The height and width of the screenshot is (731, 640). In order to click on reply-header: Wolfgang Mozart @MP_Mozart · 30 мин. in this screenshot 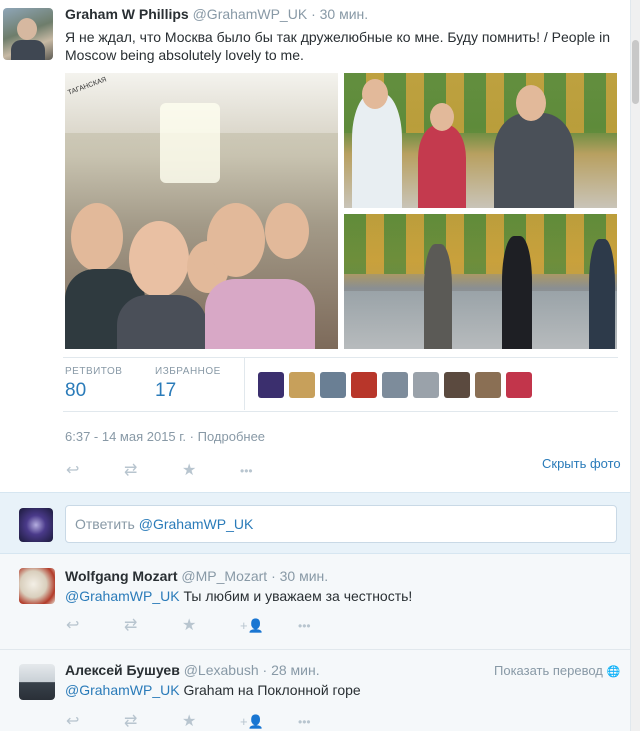, I will do `click(196, 576)`.